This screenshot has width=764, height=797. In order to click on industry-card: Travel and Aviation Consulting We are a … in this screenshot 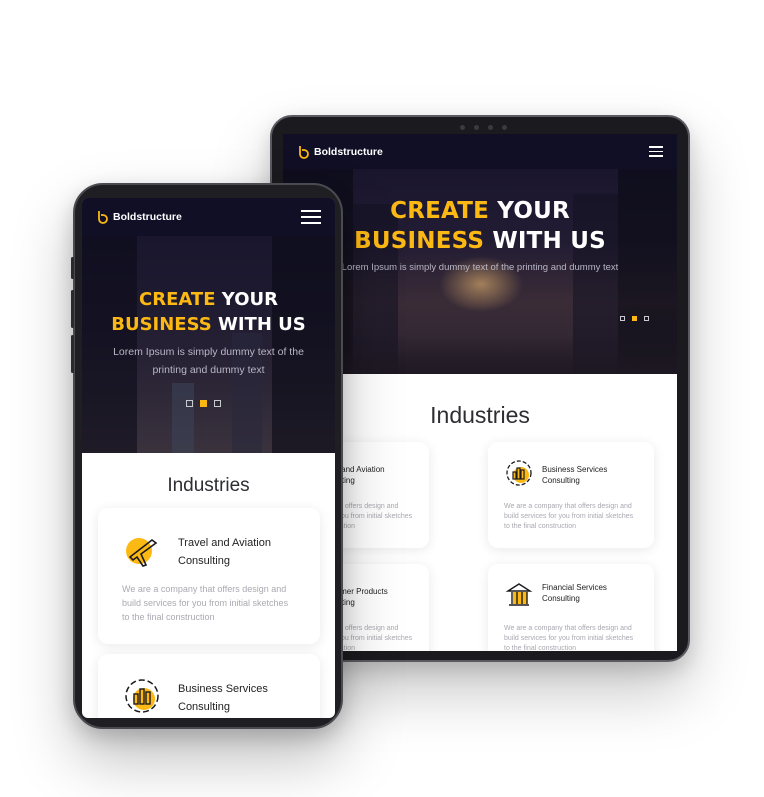, I will do `click(209, 576)`.